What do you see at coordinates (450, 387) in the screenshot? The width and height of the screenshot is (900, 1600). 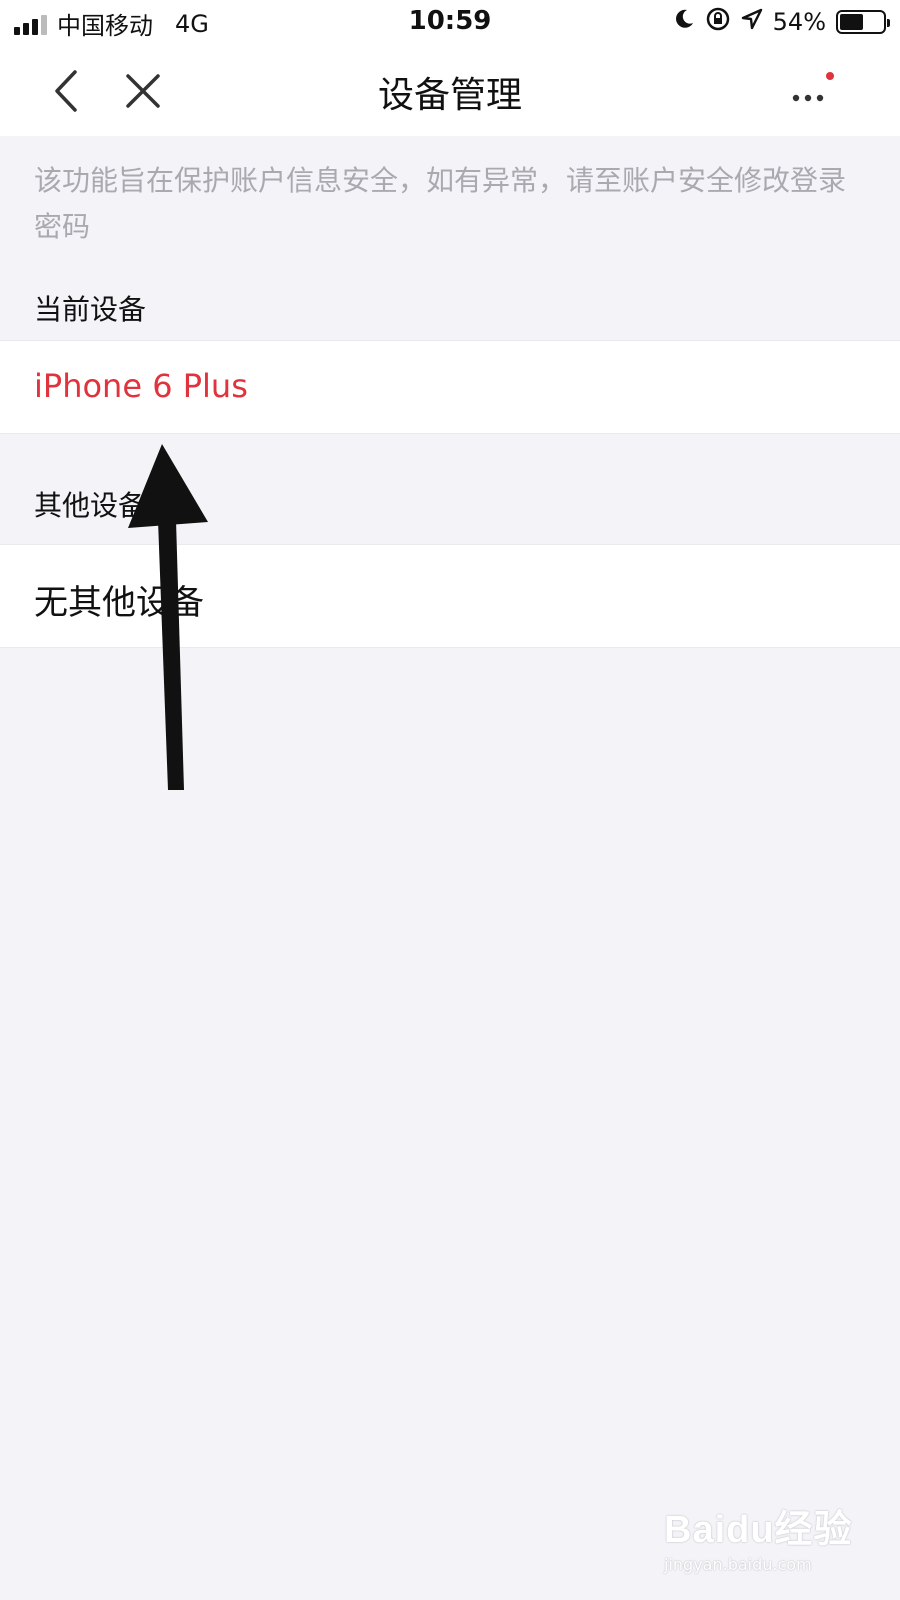 I see `current-device-row: iPhone 6 Plus` at bounding box center [450, 387].